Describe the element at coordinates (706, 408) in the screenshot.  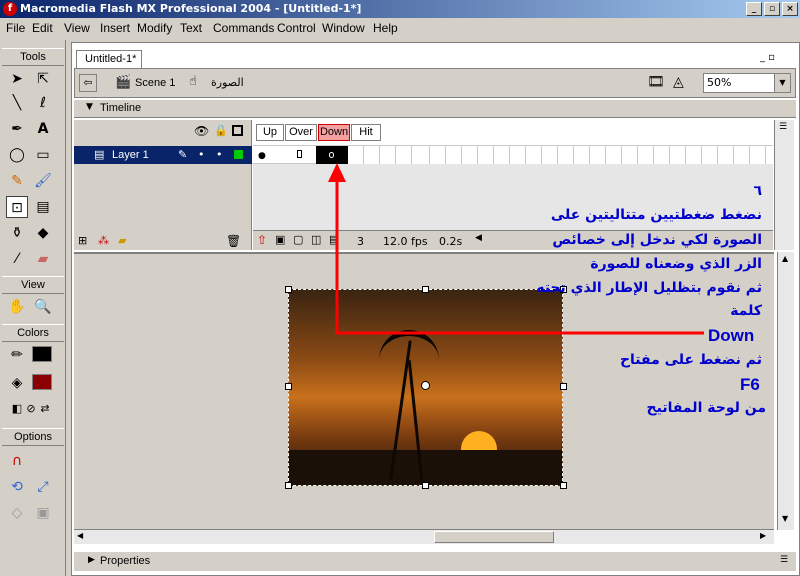
I see `instruction-line-7: من لوحة المفاتيح` at that location.